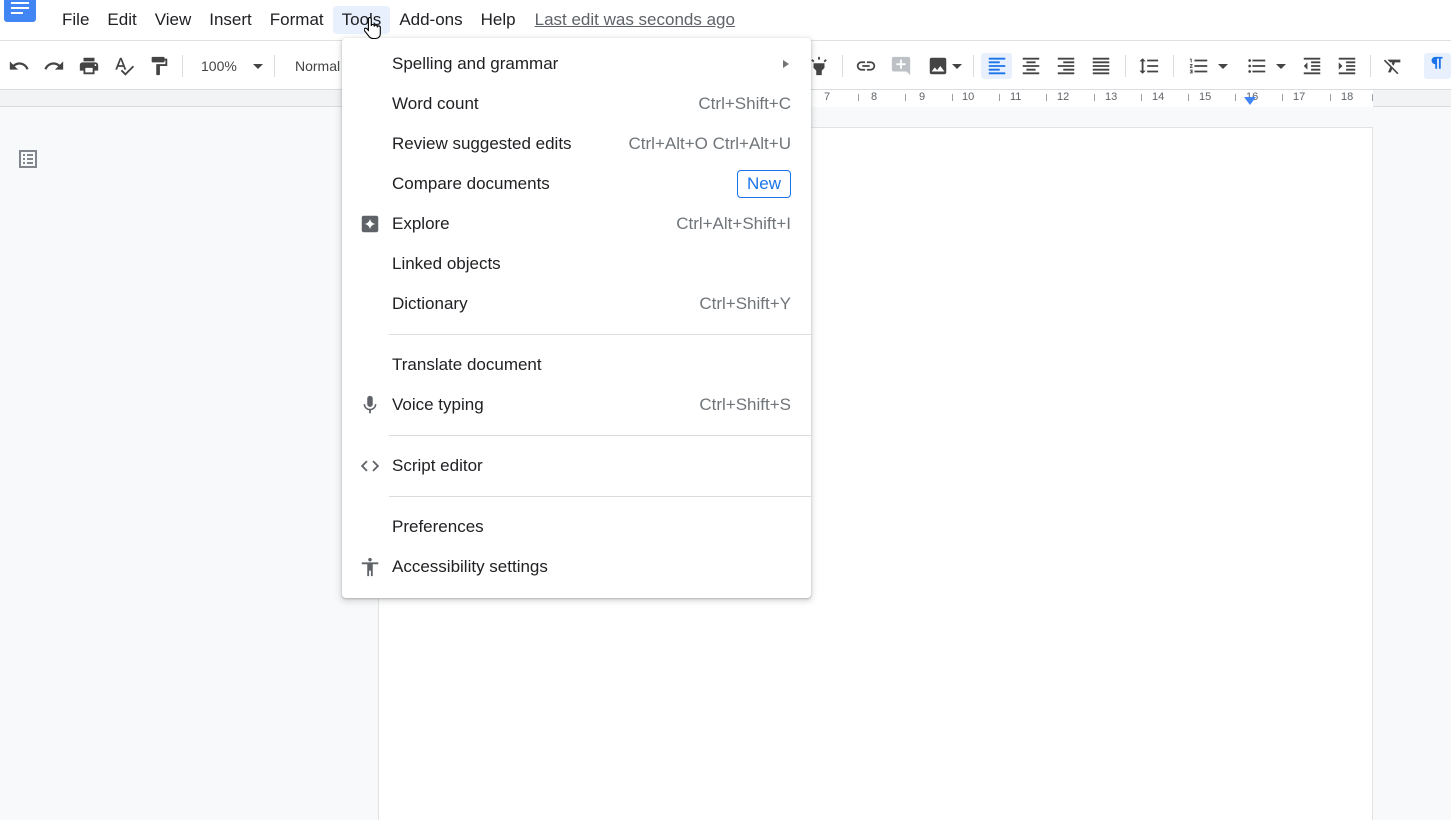 The height and width of the screenshot is (820, 1451). Describe the element at coordinates (1158, 97) in the screenshot. I see `ruler-tick: 14` at that location.